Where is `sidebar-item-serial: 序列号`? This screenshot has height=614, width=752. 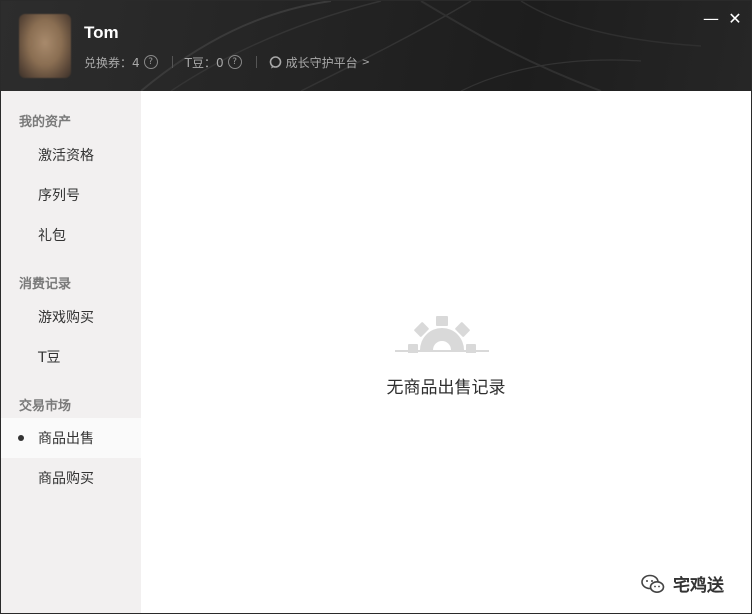 sidebar-item-serial: 序列号 is located at coordinates (71, 195).